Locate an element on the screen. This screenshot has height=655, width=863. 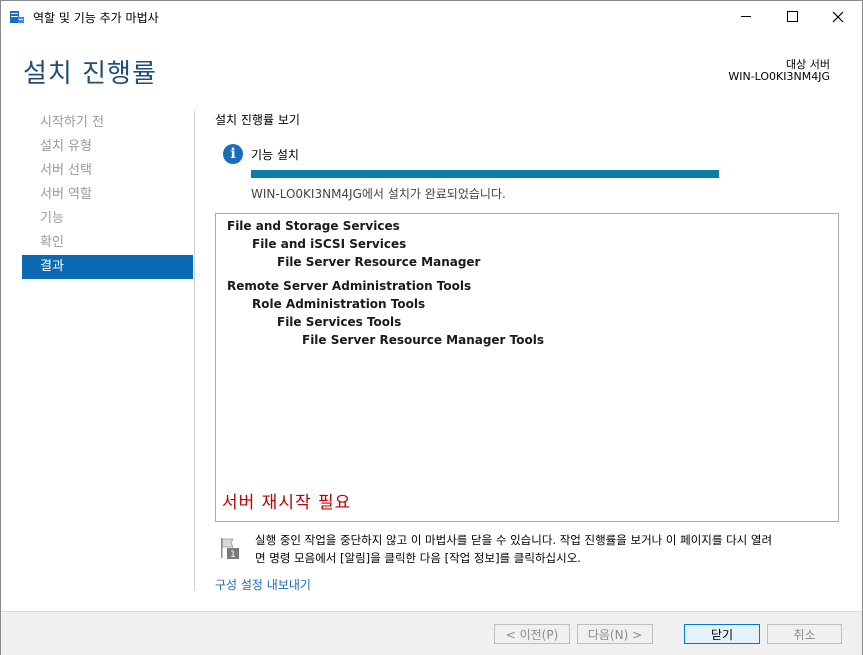
destination-server-name: WIN-LO0KI3NM4JG is located at coordinates (779, 76).